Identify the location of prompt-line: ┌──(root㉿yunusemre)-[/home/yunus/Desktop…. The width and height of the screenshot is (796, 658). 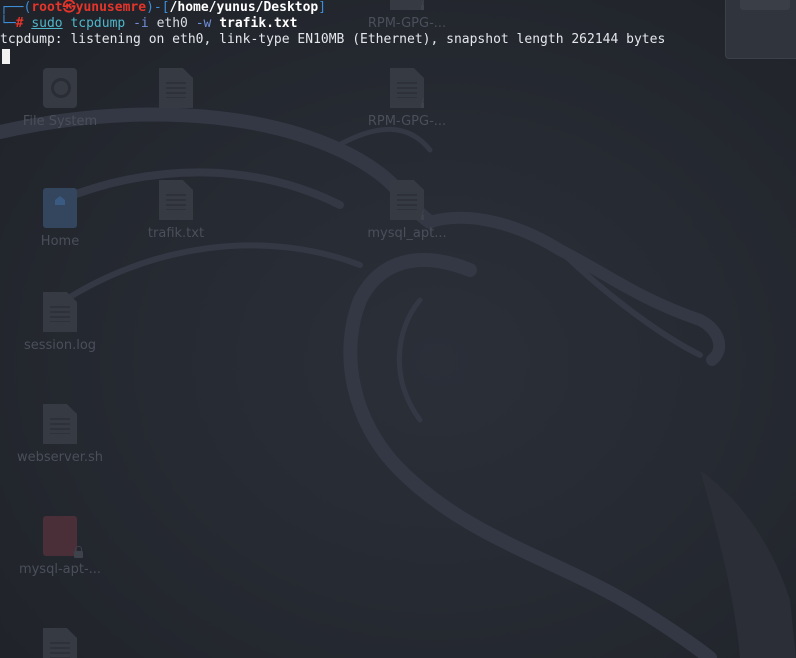
(360, 8).